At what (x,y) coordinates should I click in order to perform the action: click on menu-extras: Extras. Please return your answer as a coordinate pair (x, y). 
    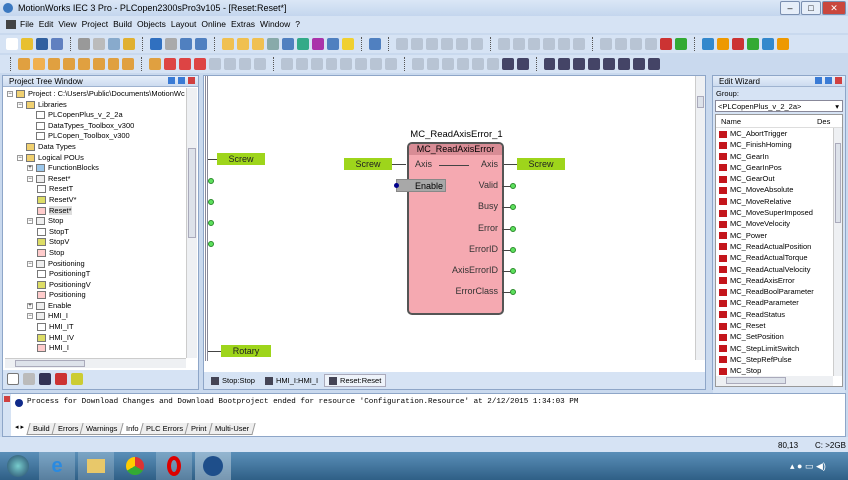
    Looking at the image, I should click on (243, 24).